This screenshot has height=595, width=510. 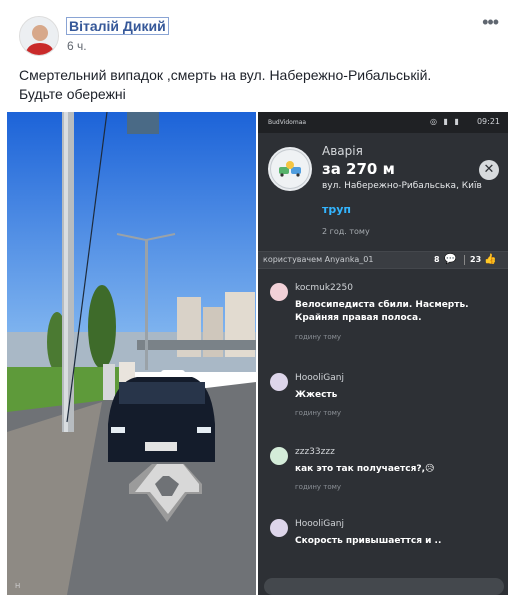 What do you see at coordinates (77, 46) in the screenshot?
I see `post-timestamp: 6 ч.` at bounding box center [77, 46].